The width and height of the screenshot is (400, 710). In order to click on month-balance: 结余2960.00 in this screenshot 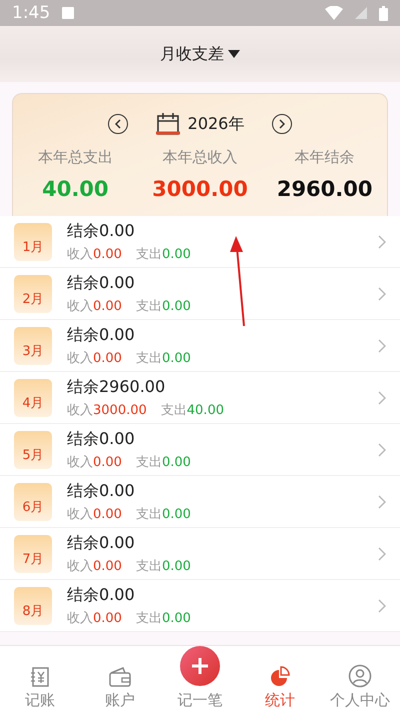, I will do `click(116, 387)`.